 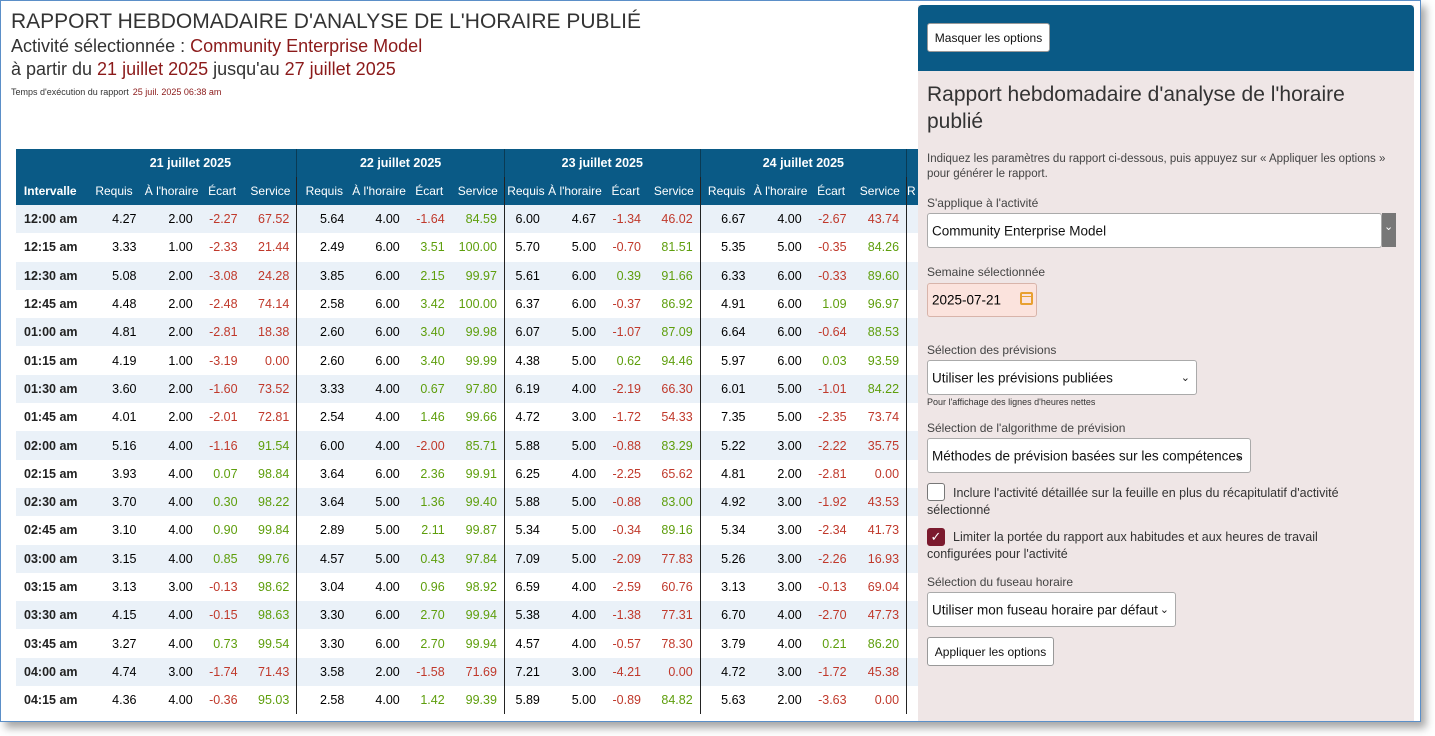 I want to click on table-cell: -1.34, so click(x=625, y=219).